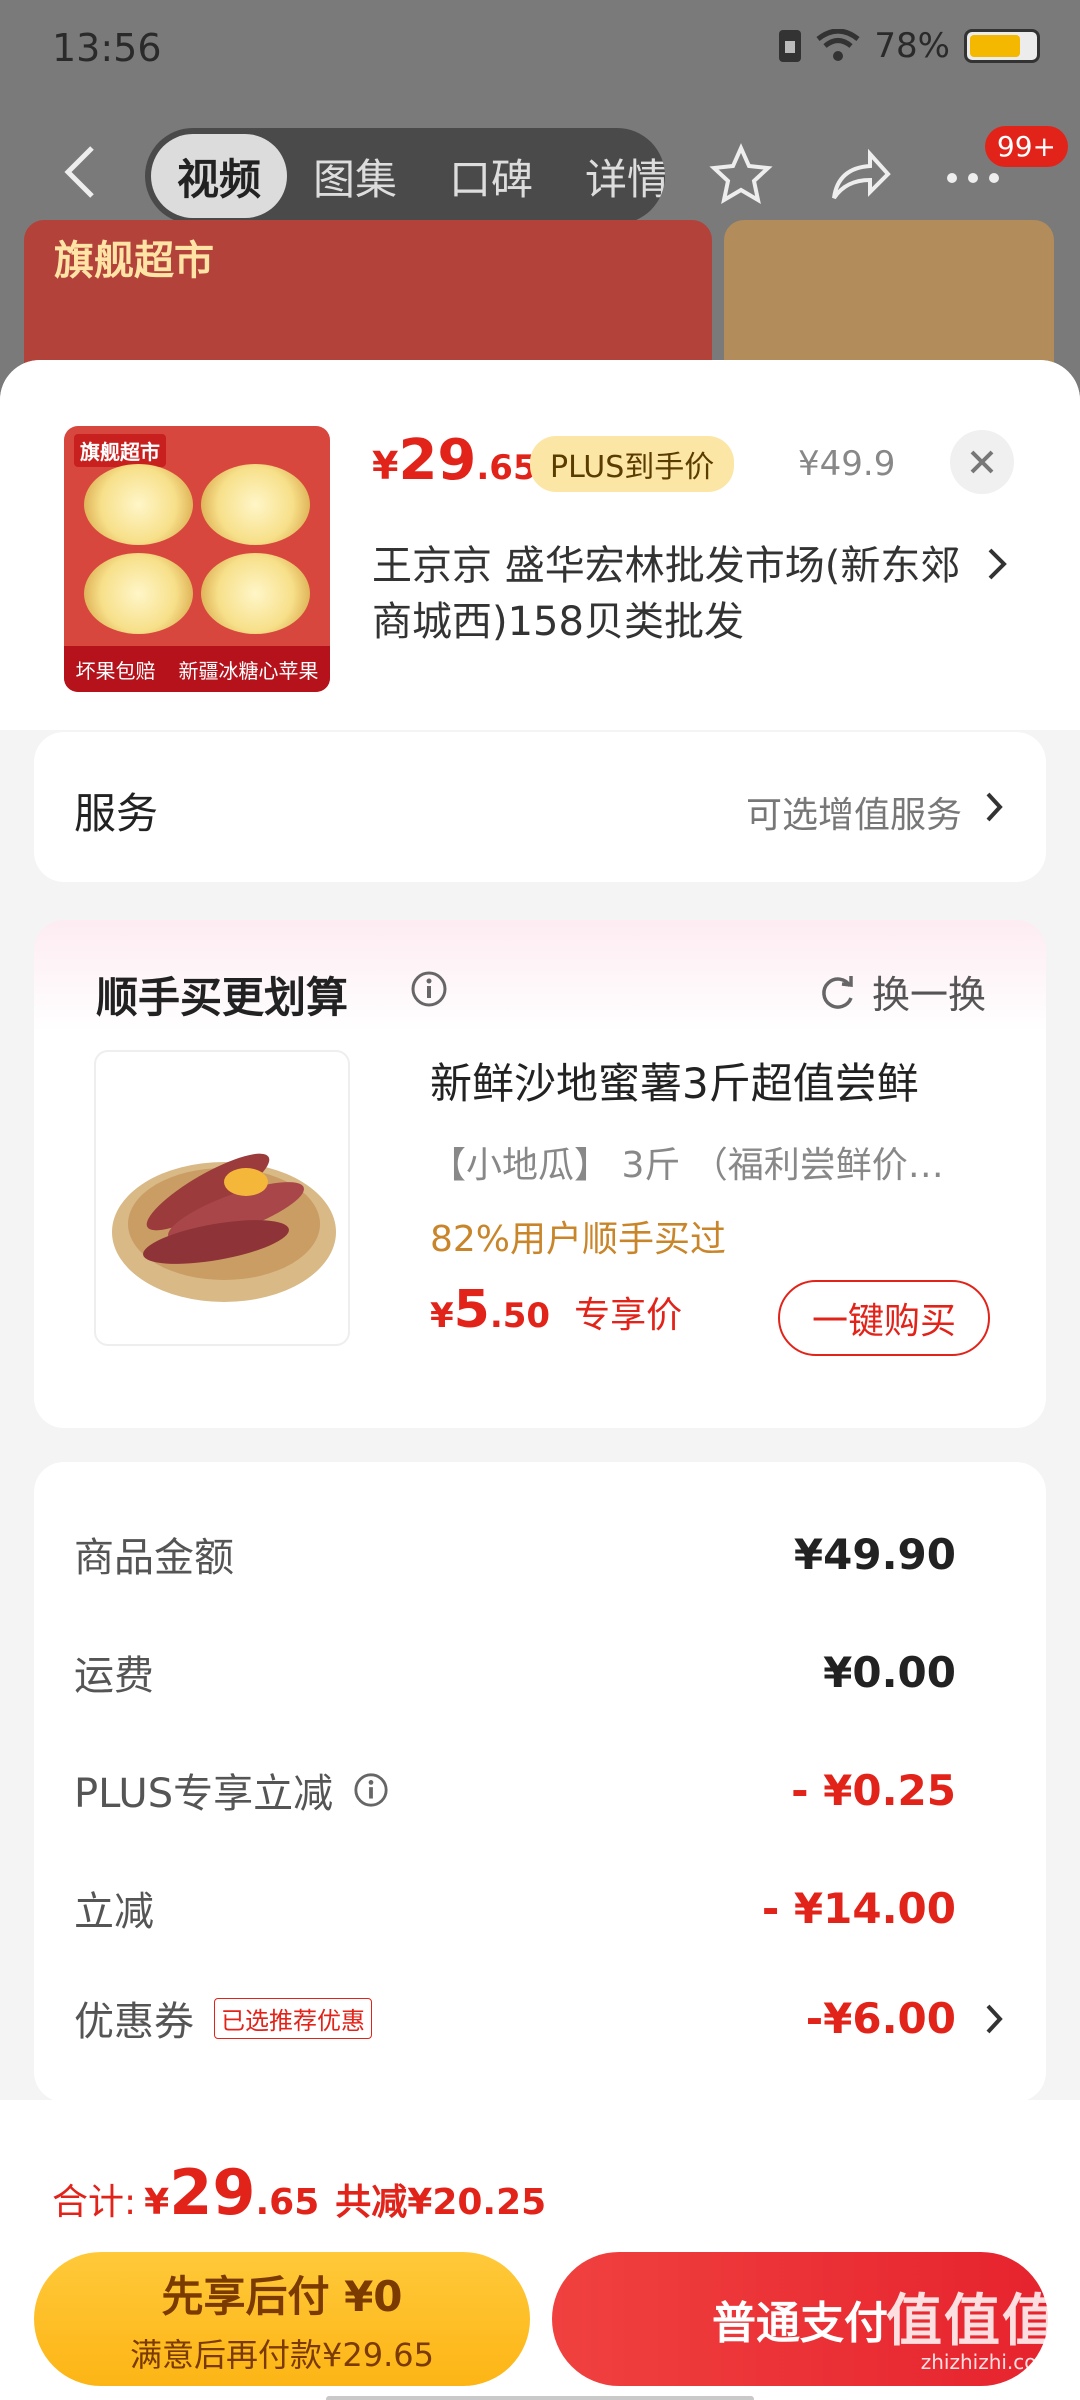 The image size is (1080, 2400). Describe the element at coordinates (197, 549) in the screenshot. I see `apple-image` at that location.